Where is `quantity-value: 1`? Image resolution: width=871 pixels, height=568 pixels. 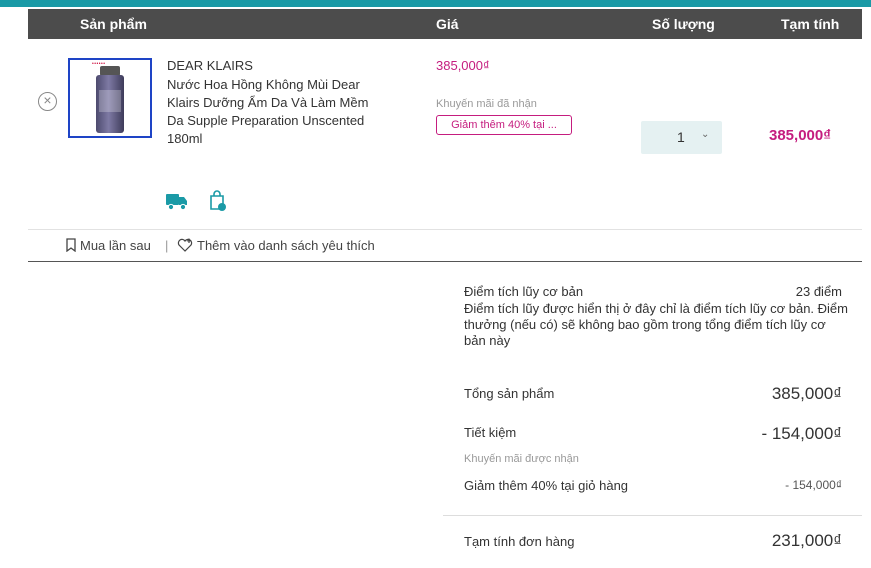
quantity-value: 1 is located at coordinates (681, 137).